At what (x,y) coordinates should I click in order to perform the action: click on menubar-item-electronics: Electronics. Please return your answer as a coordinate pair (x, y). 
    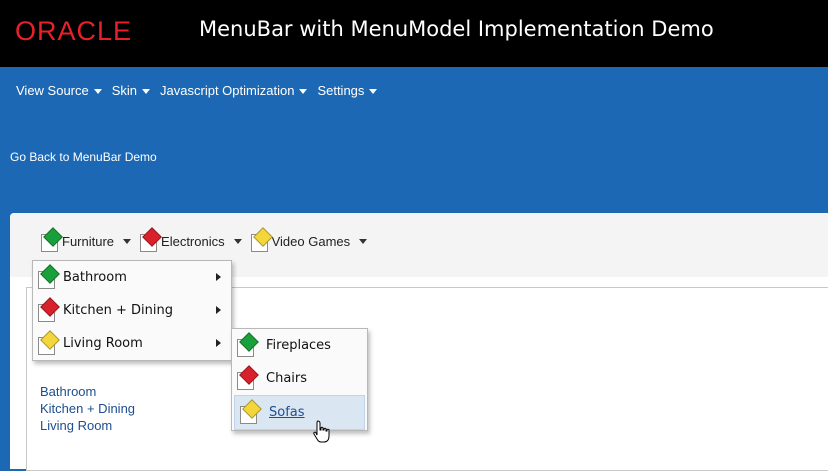
    Looking at the image, I should click on (190, 239).